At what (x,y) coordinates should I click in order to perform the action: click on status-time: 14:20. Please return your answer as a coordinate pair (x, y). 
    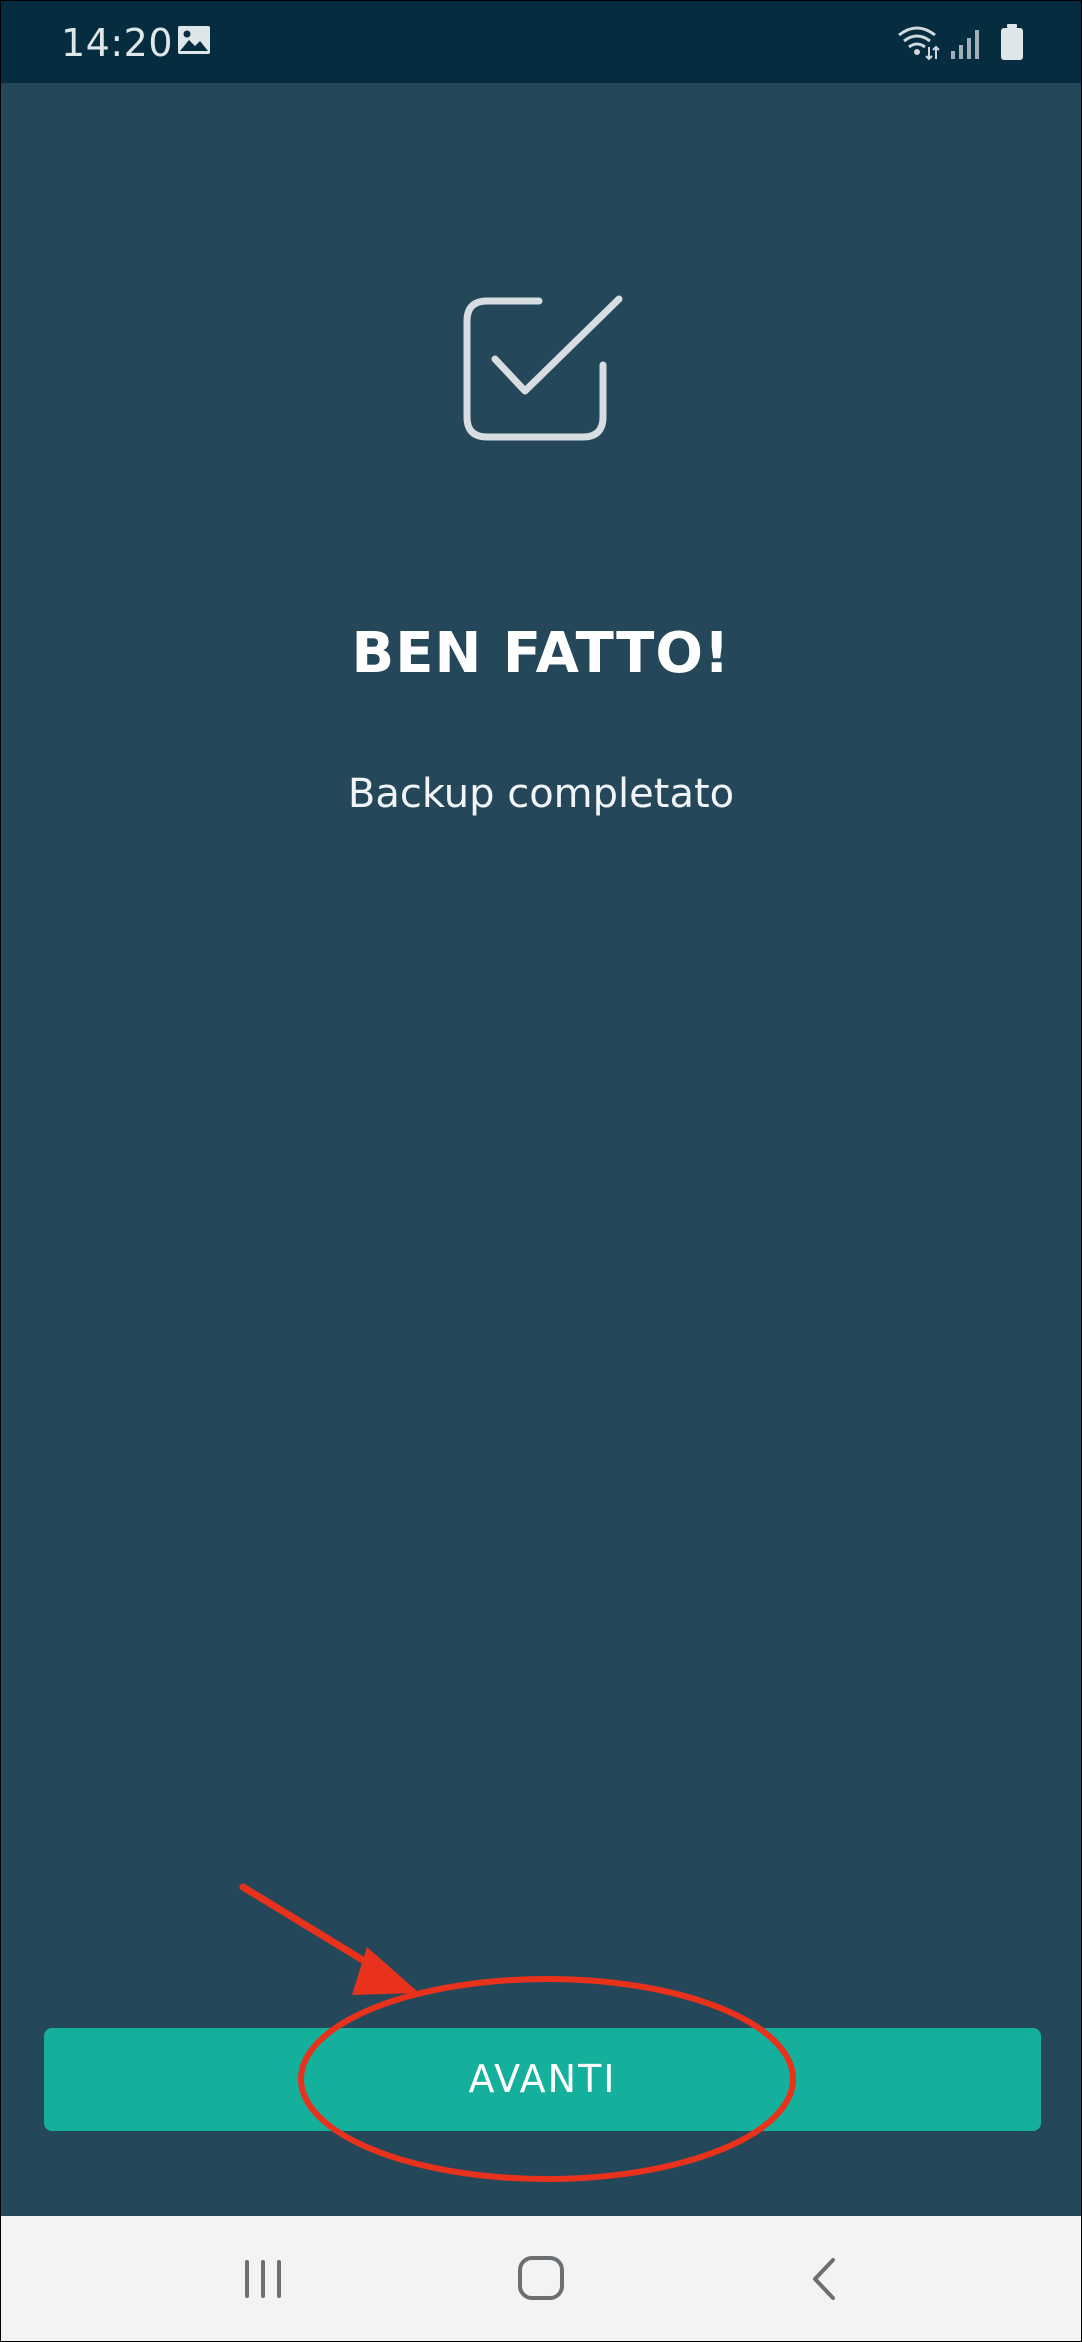
    Looking at the image, I should click on (117, 43).